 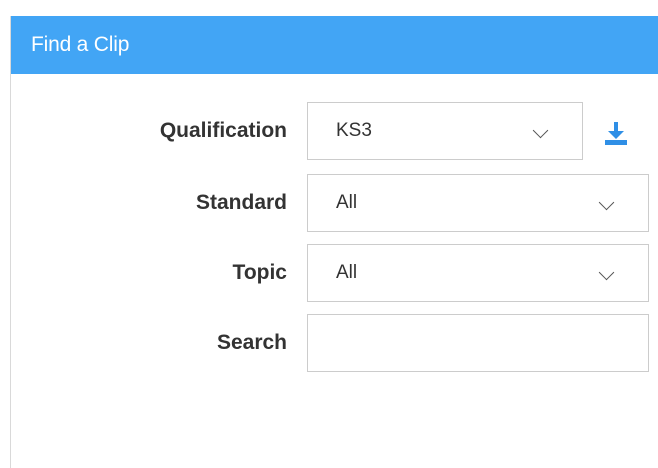 I want to click on search-label: Search, so click(x=251, y=342).